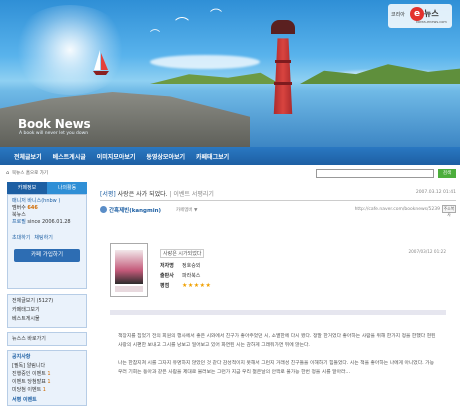 The width and height of the screenshot is (460, 406). I want to click on post-title: [서평] 사랑은 사가 되었다. | 이벤트 서평리기, so click(157, 193).